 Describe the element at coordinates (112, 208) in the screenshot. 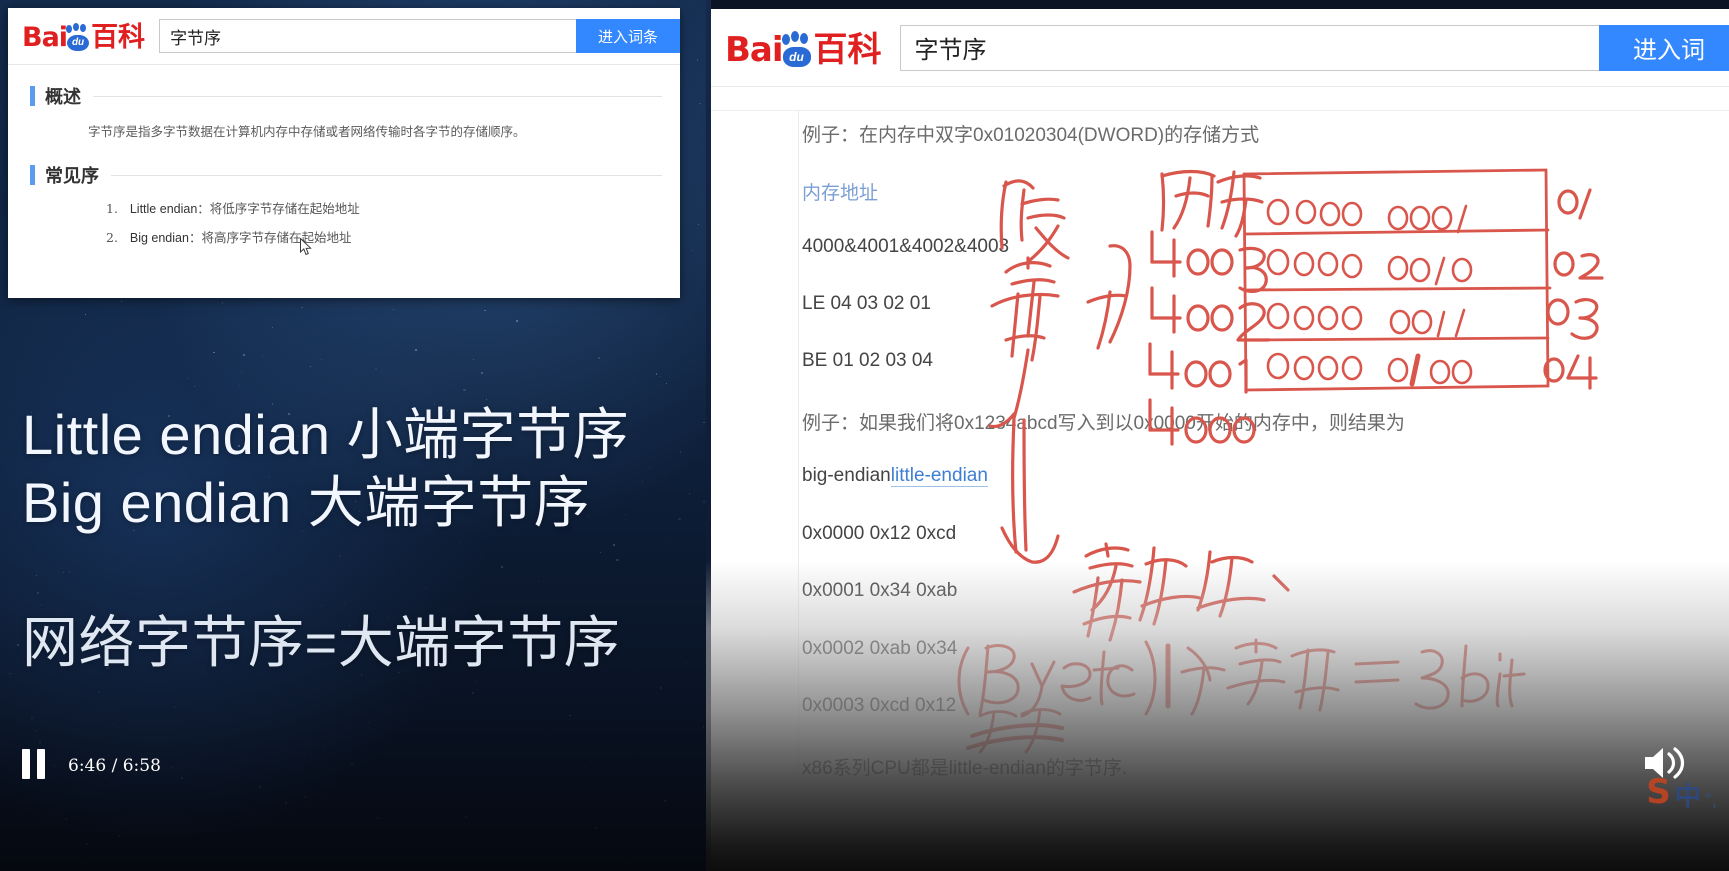

I see `list-item-number: 1.` at that location.